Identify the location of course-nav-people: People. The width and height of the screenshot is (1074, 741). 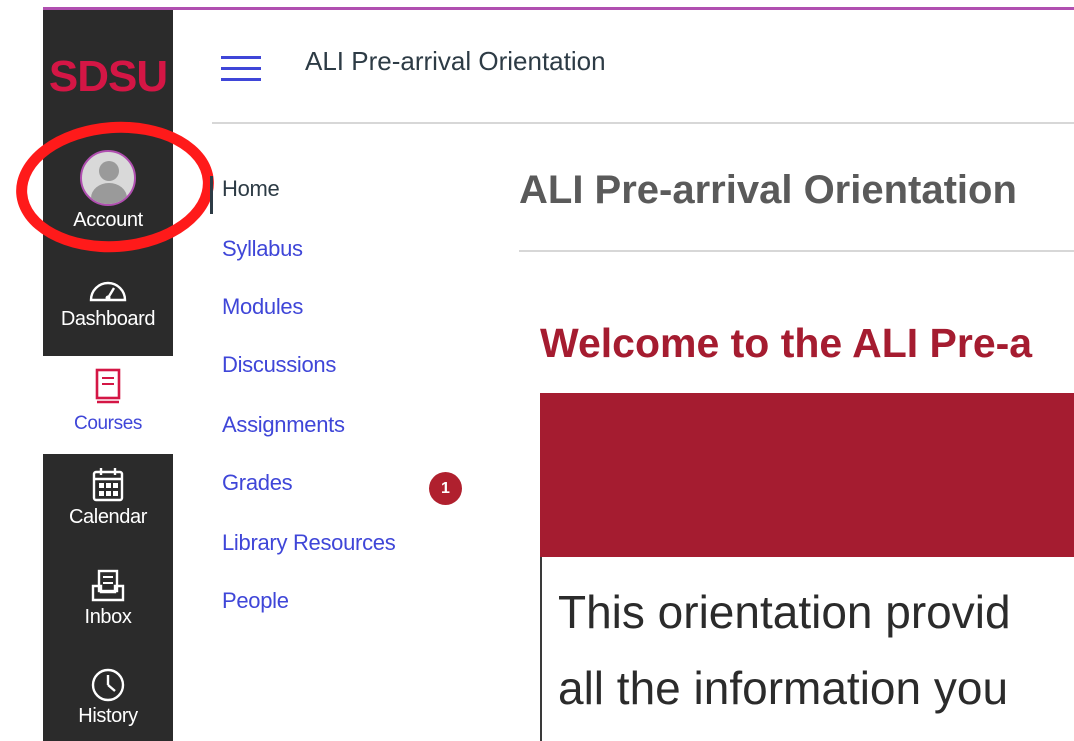
(255, 601).